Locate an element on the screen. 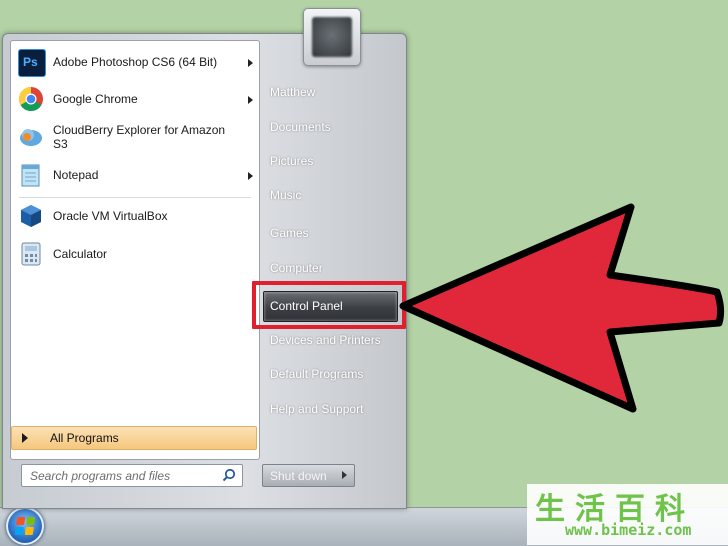  user-avatar-image is located at coordinates (332, 37).